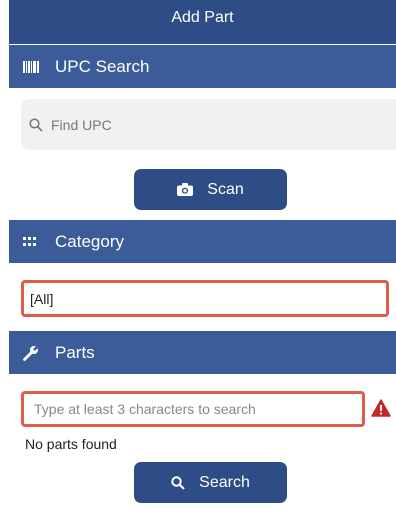  Describe the element at coordinates (36, 124) in the screenshot. I see `search-icon` at that location.